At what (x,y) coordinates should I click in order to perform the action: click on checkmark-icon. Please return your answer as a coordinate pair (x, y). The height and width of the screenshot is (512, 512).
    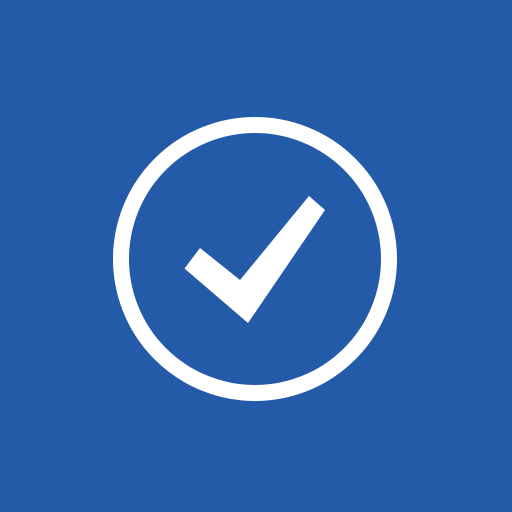
    Looking at the image, I should click on (254, 259).